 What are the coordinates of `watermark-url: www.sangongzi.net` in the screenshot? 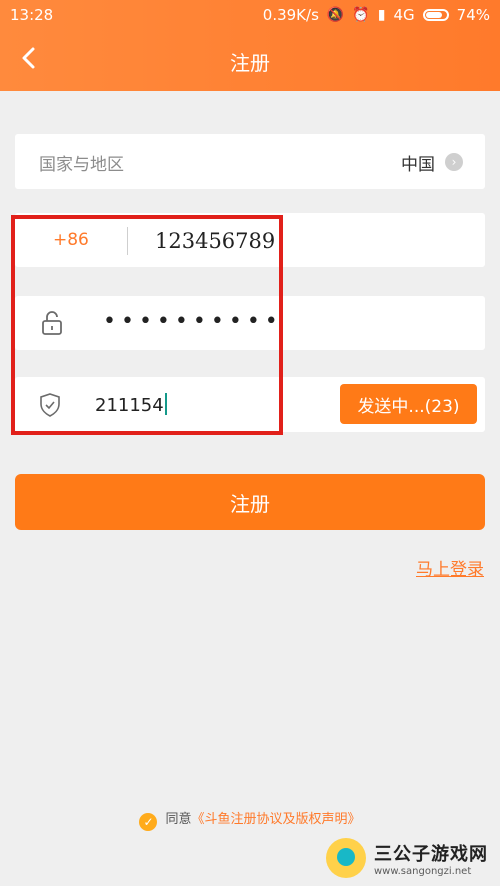 It's located at (423, 871).